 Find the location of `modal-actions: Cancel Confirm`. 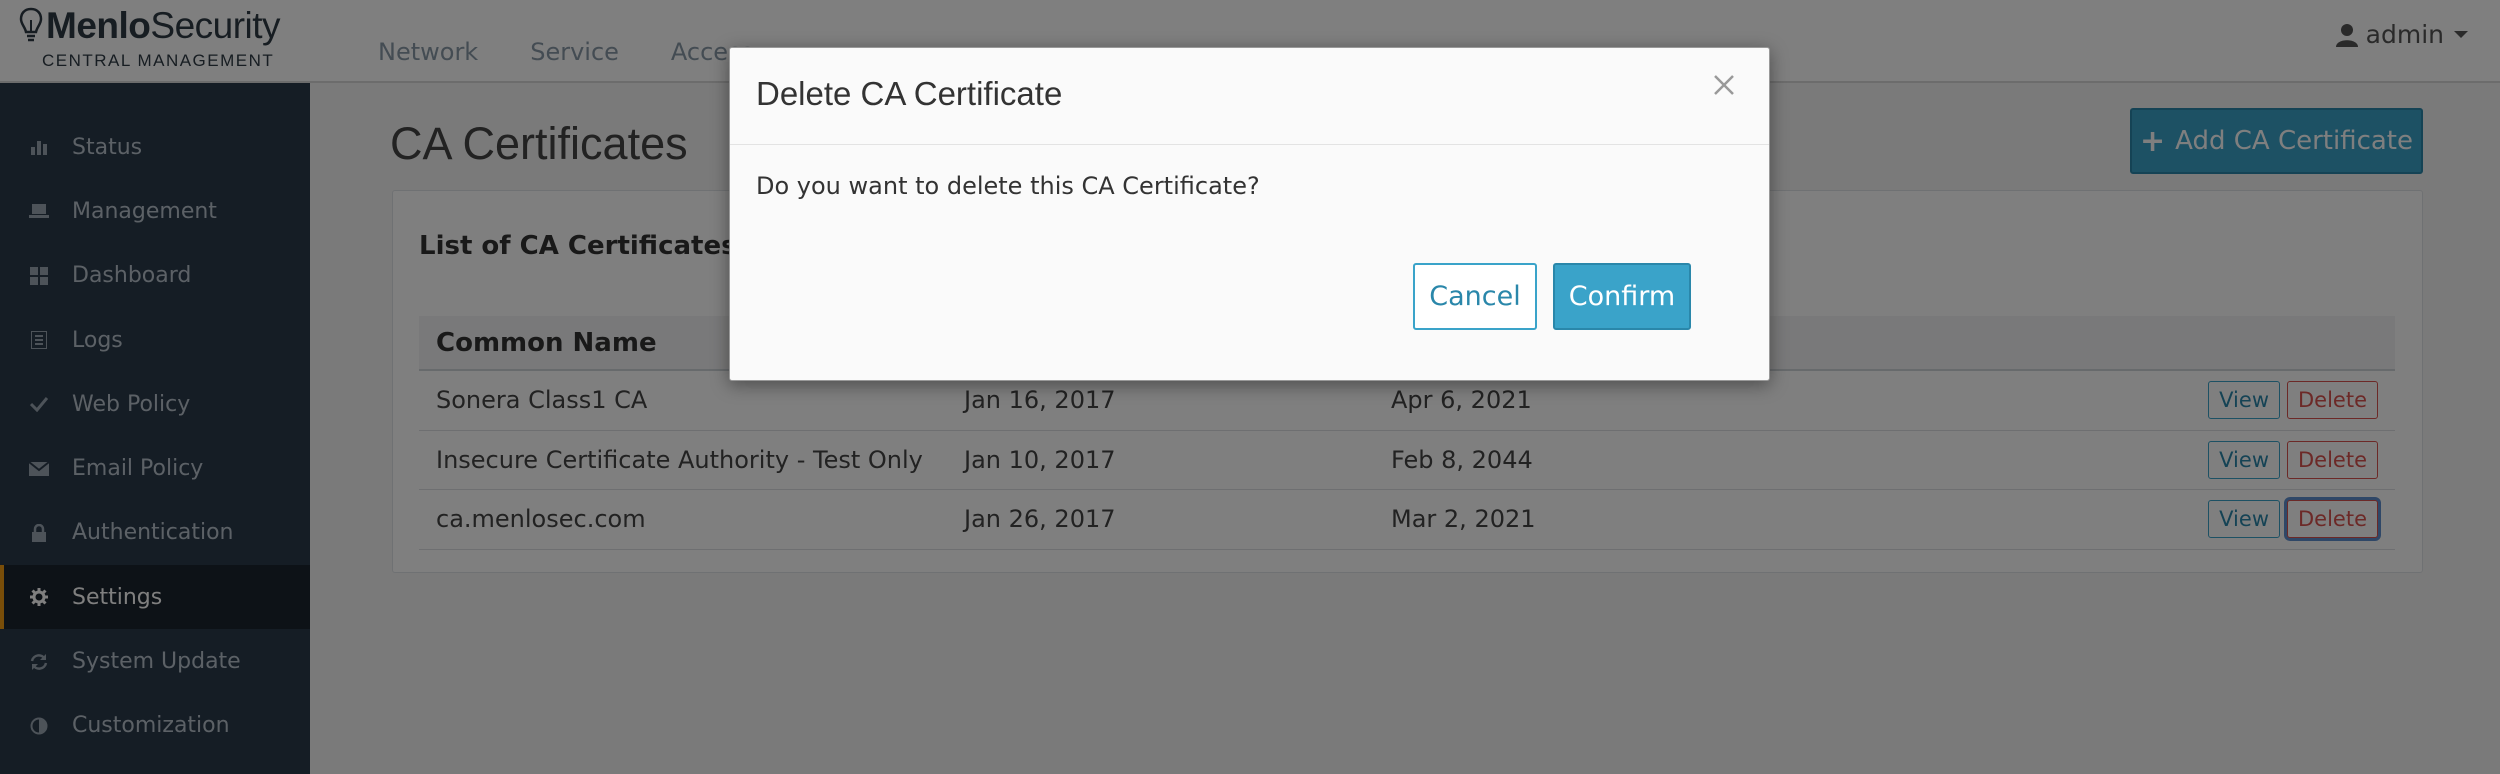

modal-actions: Cancel Confirm is located at coordinates (1552, 296).